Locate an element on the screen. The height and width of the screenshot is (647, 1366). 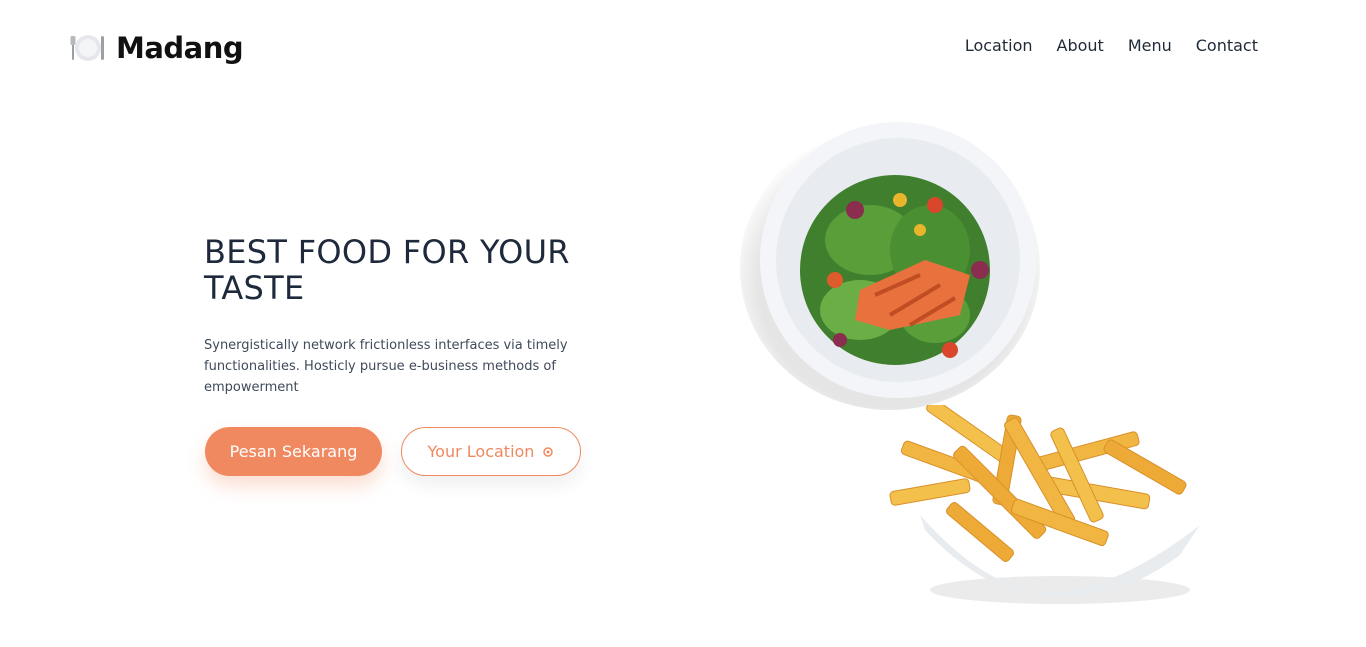
brand-name: Madang is located at coordinates (180, 48).